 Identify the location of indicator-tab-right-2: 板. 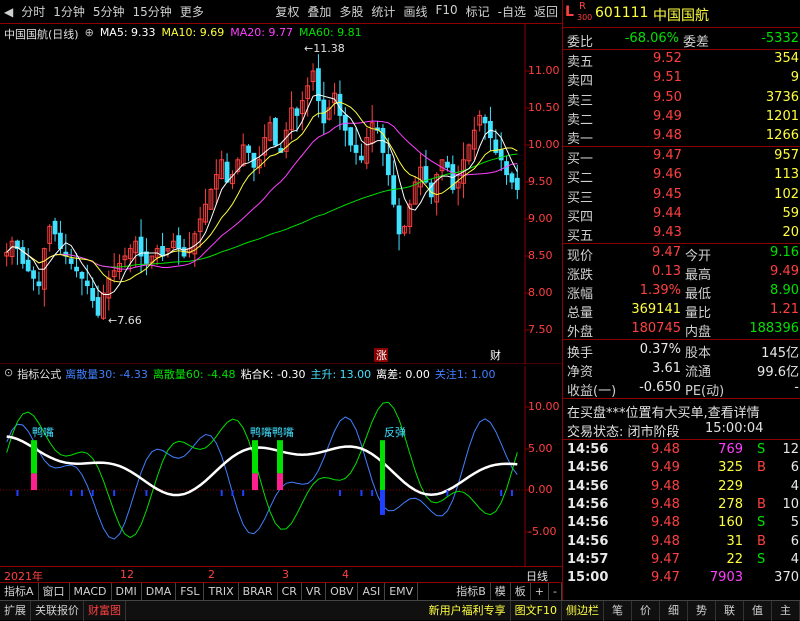
(521, 591).